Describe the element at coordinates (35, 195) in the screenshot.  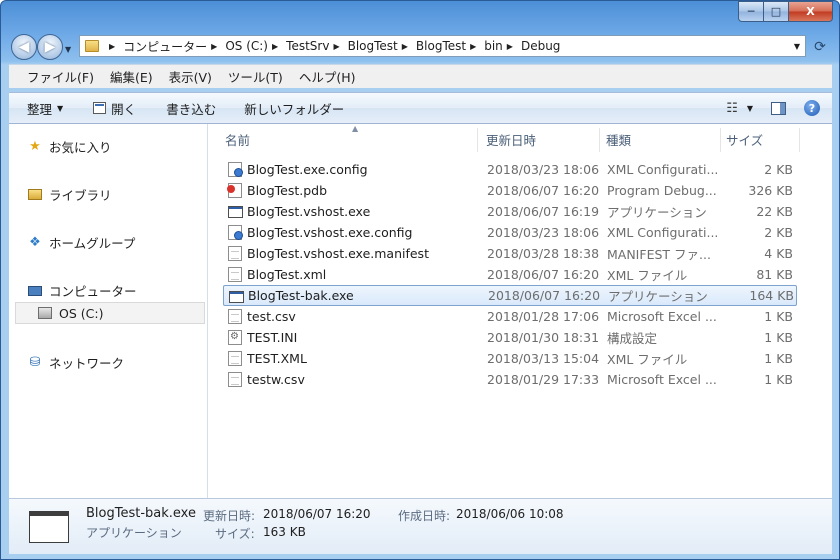
I see `library-icon` at that location.